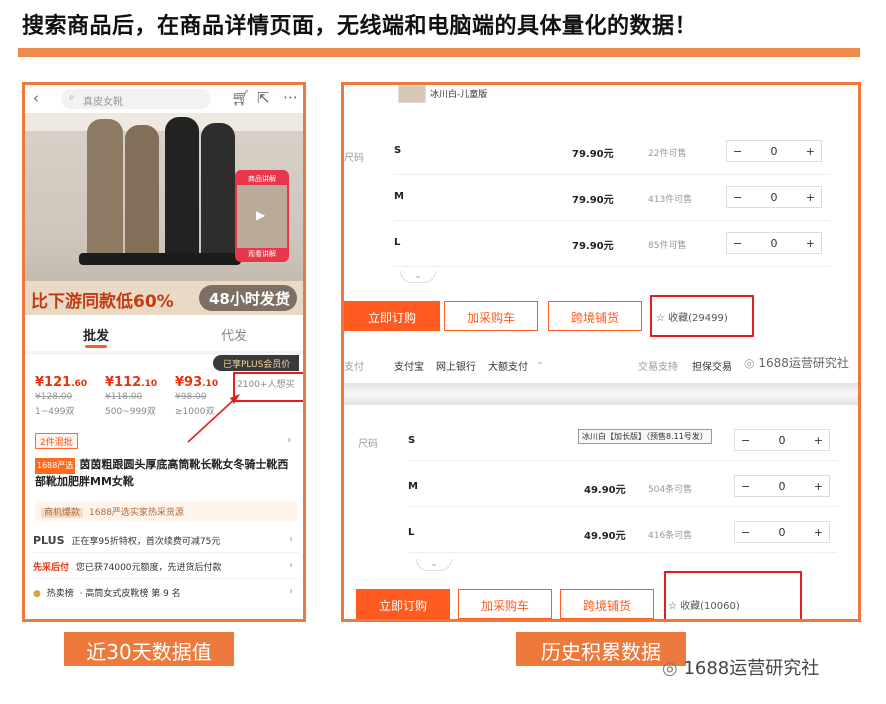  Describe the element at coordinates (670, 200) in the screenshot. I see `sku-stock: 413件可售` at that location.